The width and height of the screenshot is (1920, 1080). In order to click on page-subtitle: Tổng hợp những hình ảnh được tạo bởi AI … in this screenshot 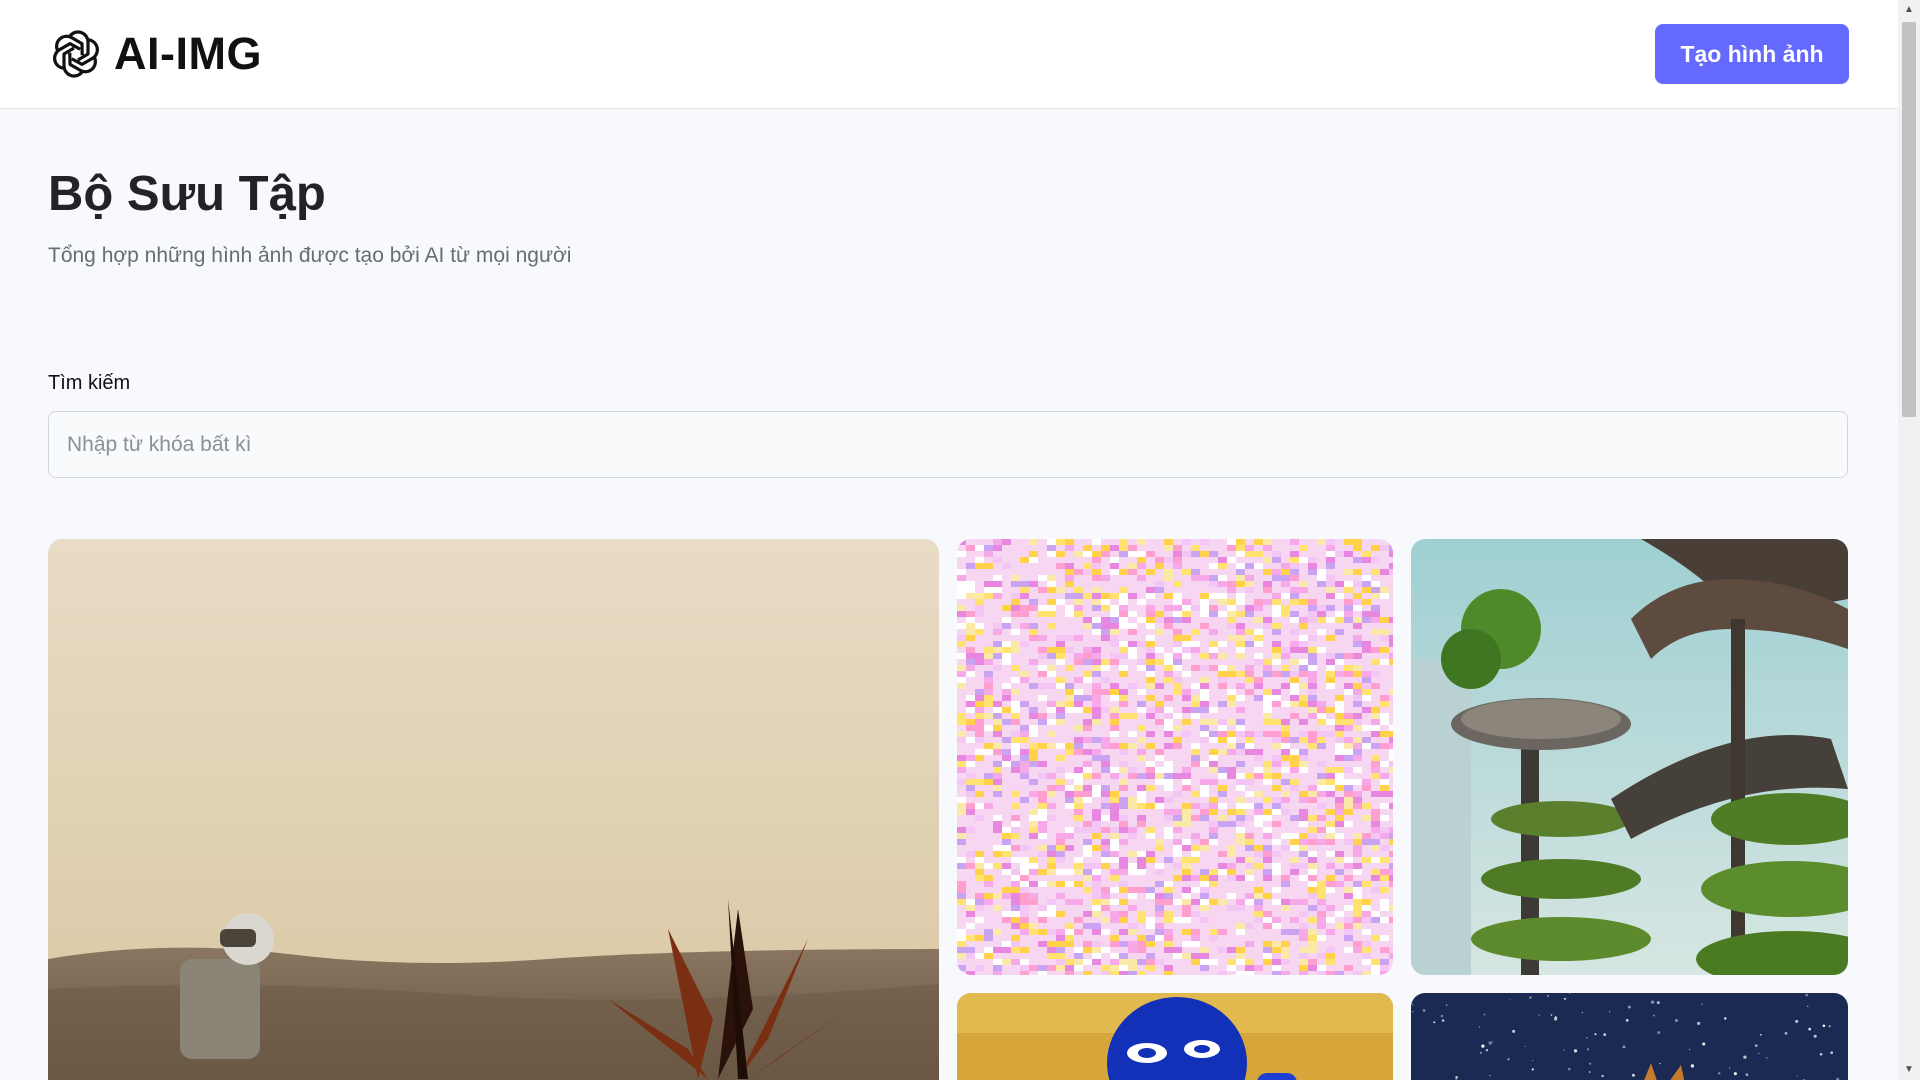, I will do `click(310, 255)`.